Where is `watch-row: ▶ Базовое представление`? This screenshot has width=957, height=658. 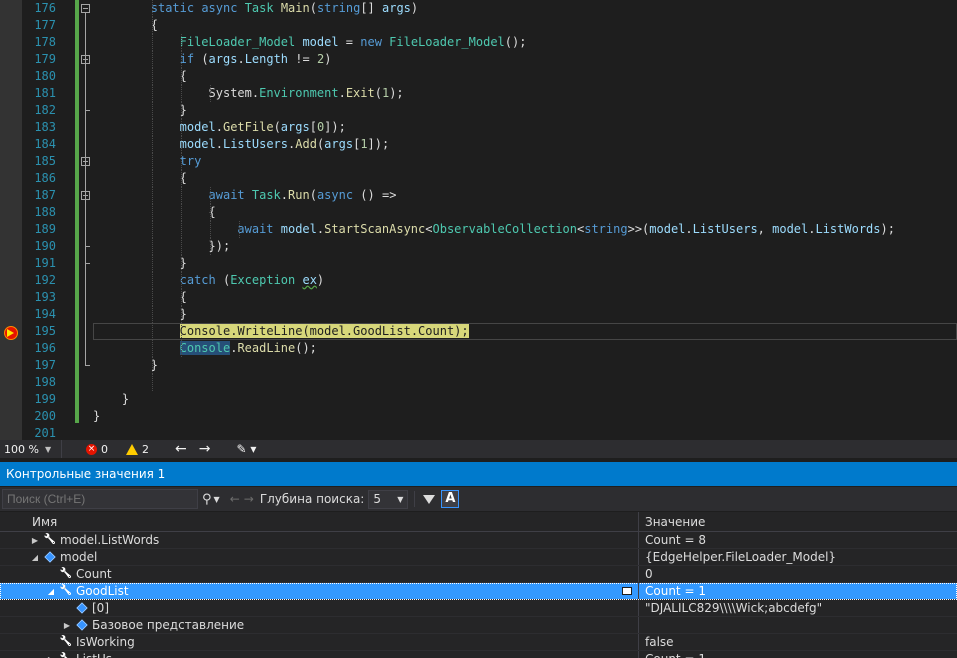
watch-row: ▶ Базовое представление is located at coordinates (478, 625).